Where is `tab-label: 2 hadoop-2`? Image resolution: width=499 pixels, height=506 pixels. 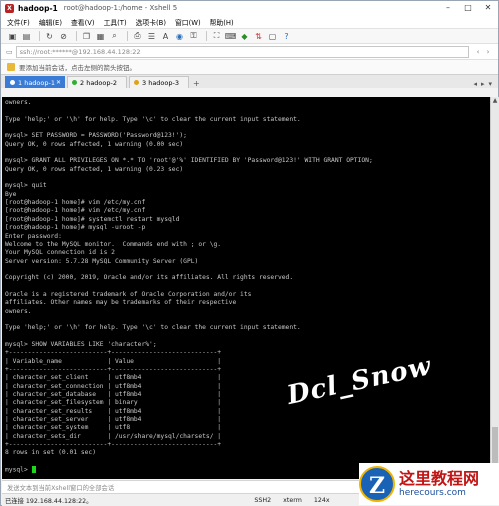 tab-label: 2 hadoop-2 is located at coordinates (98, 82).